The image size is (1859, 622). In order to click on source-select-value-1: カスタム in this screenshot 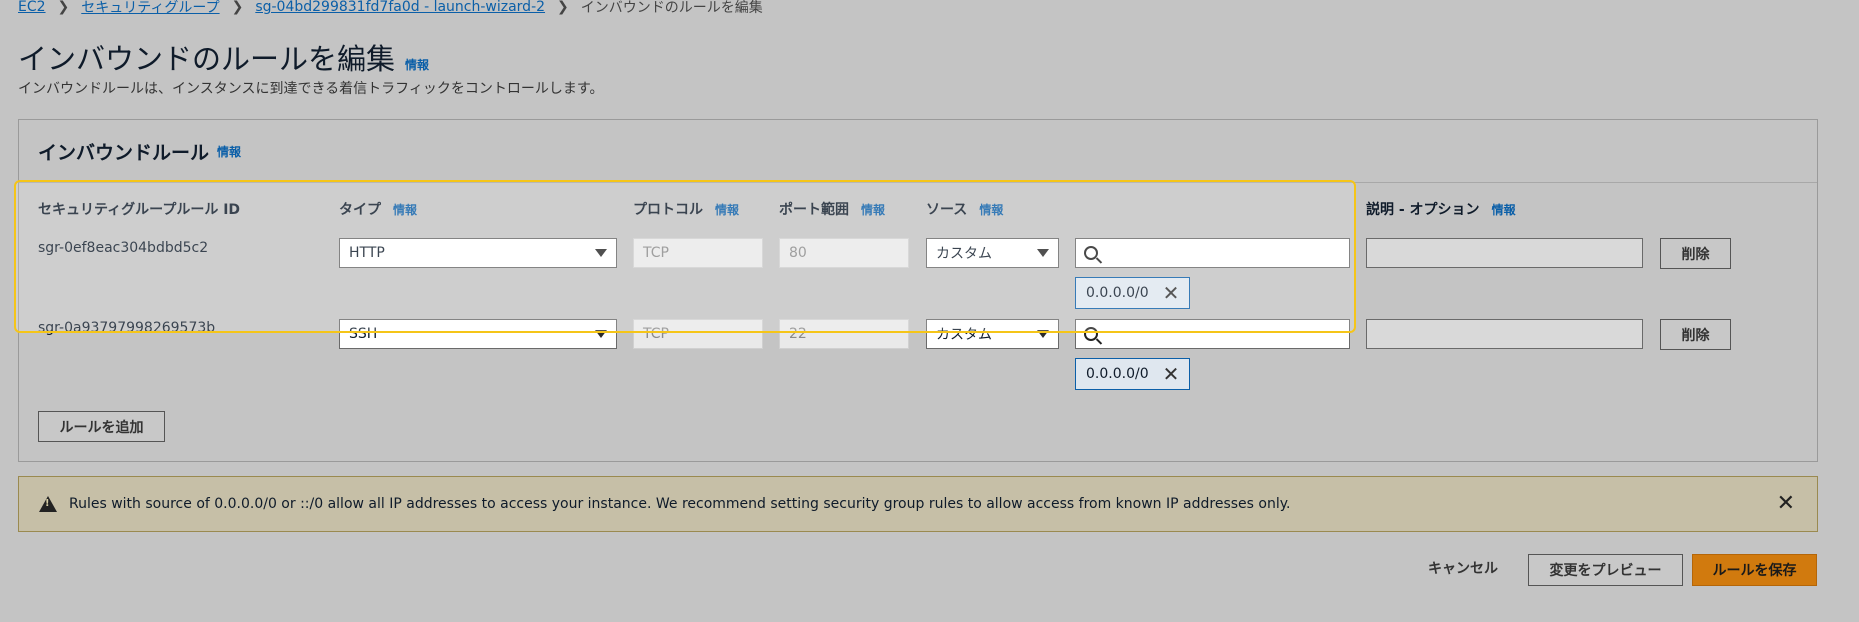, I will do `click(964, 254)`.